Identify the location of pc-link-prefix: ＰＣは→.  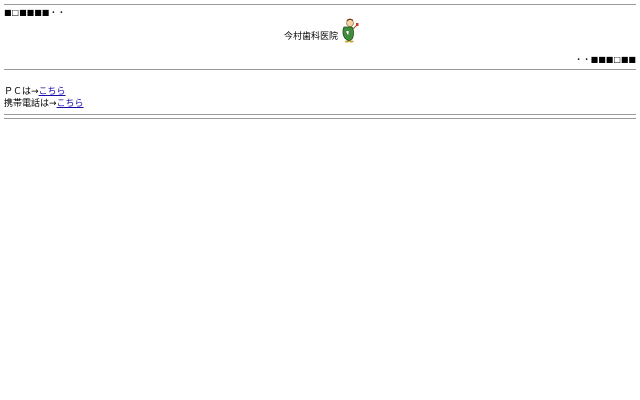
(21, 92).